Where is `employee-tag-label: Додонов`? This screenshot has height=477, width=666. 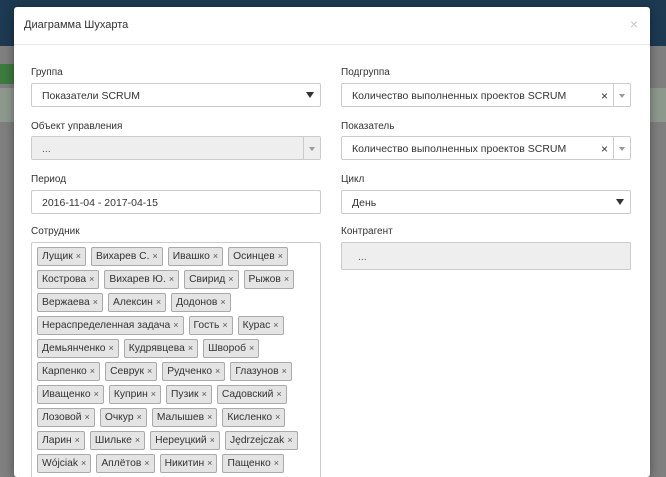 employee-tag-label: Додонов is located at coordinates (197, 302).